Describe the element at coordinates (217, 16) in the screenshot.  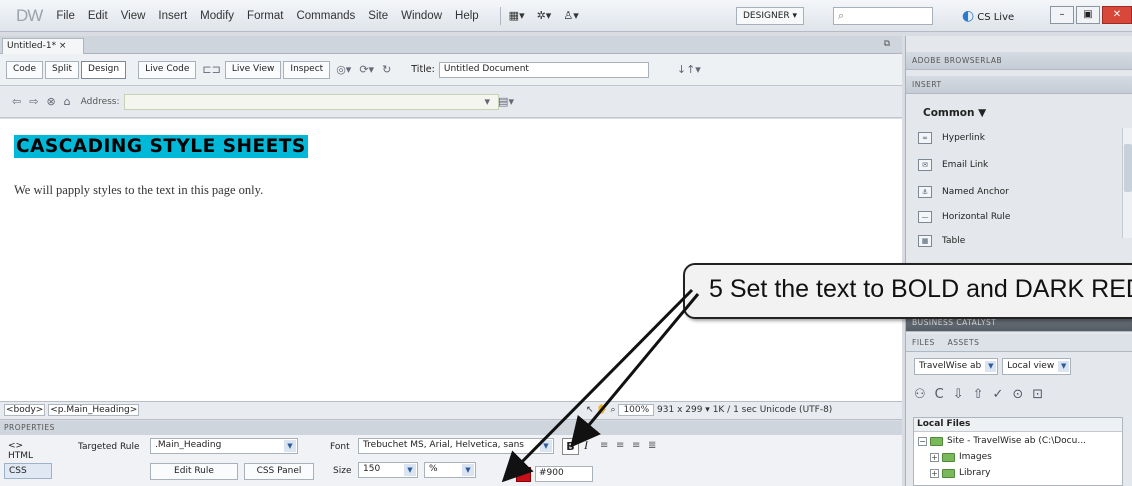
I see `menu-modify: Modify` at that location.